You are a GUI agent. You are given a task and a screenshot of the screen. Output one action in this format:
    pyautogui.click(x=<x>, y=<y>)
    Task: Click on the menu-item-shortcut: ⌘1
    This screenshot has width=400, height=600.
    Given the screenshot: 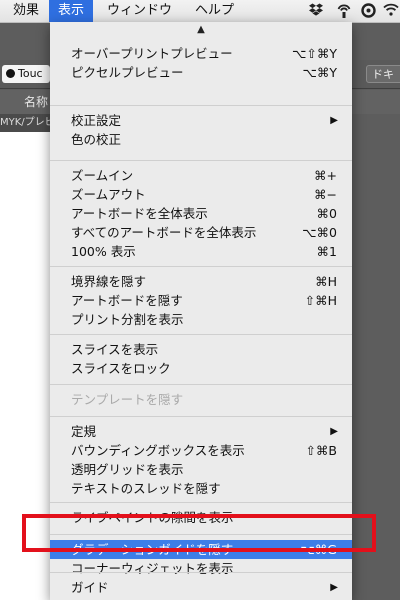 What is the action you would take?
    pyautogui.click(x=326, y=251)
    